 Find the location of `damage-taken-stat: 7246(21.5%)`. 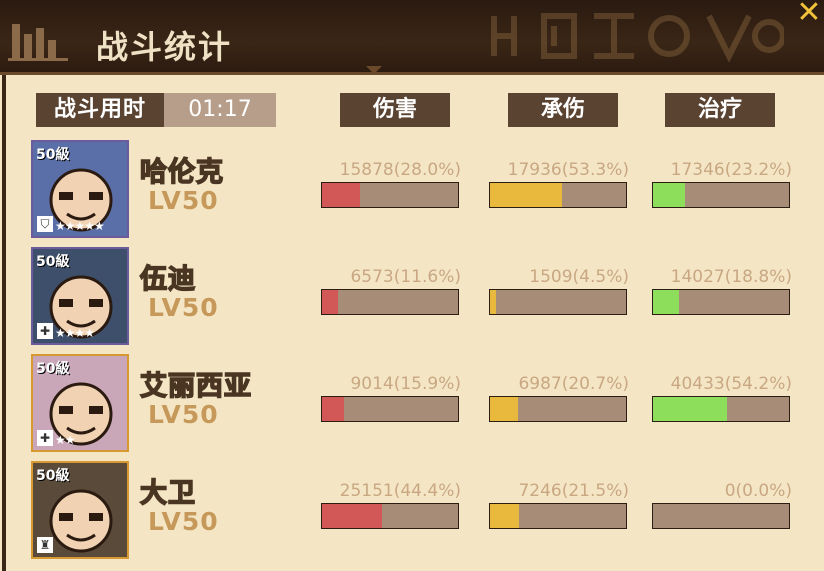

damage-taken-stat: 7246(21.5%) is located at coordinates (559, 505).